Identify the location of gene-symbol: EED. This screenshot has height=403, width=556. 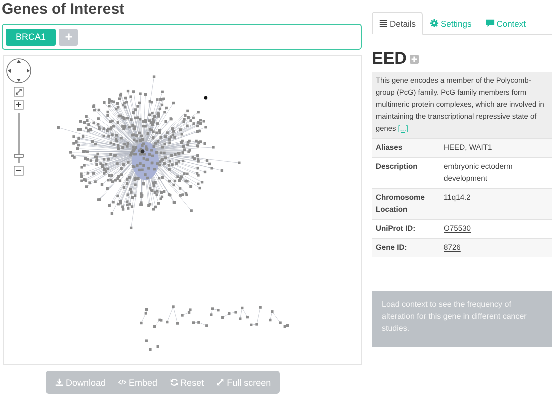
(389, 59).